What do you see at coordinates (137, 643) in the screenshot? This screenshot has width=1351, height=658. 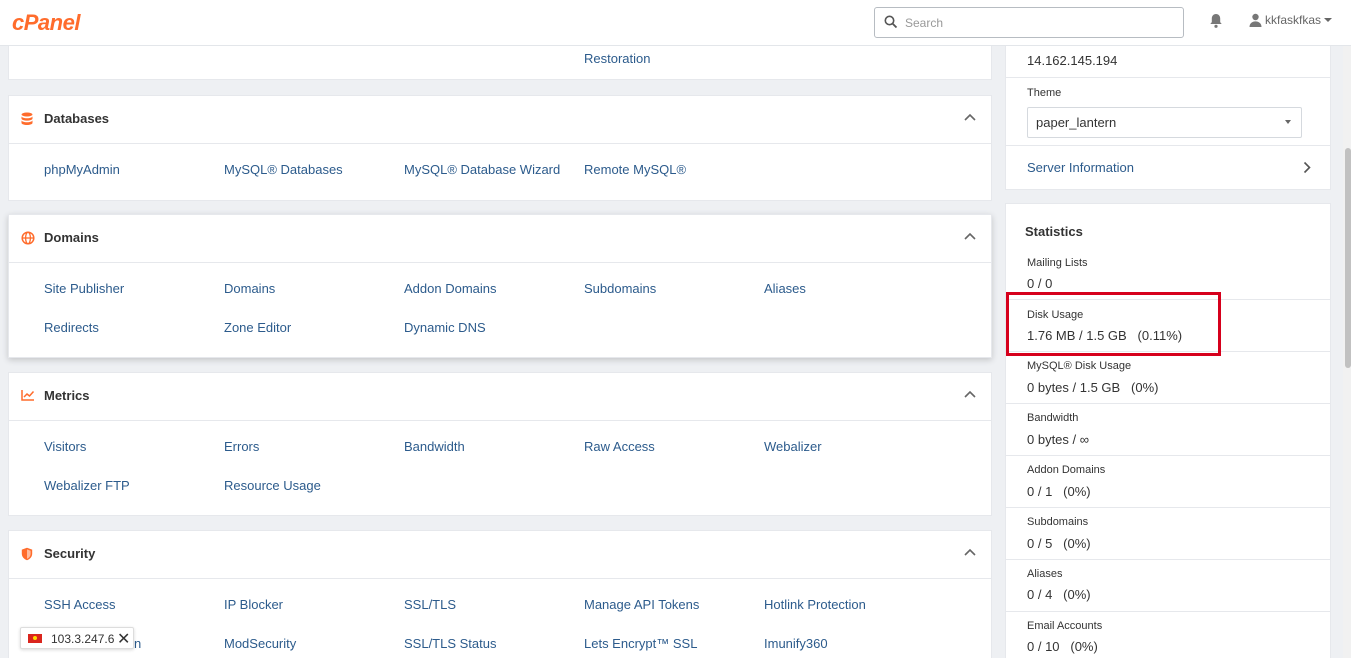 I see `link-partial-hidden: n` at bounding box center [137, 643].